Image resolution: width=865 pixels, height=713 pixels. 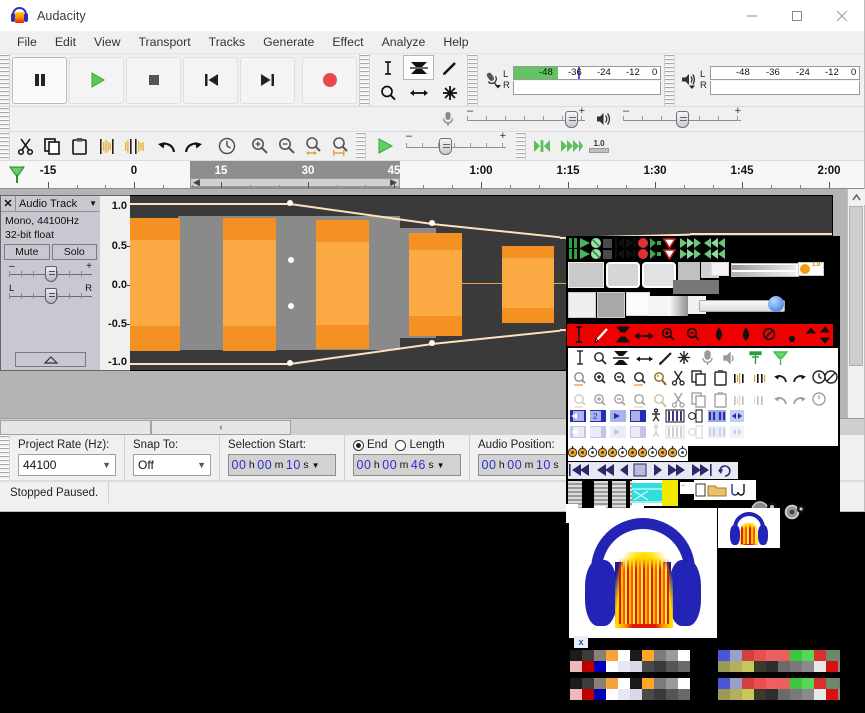 I want to click on undo-button, so click(x=166, y=146).